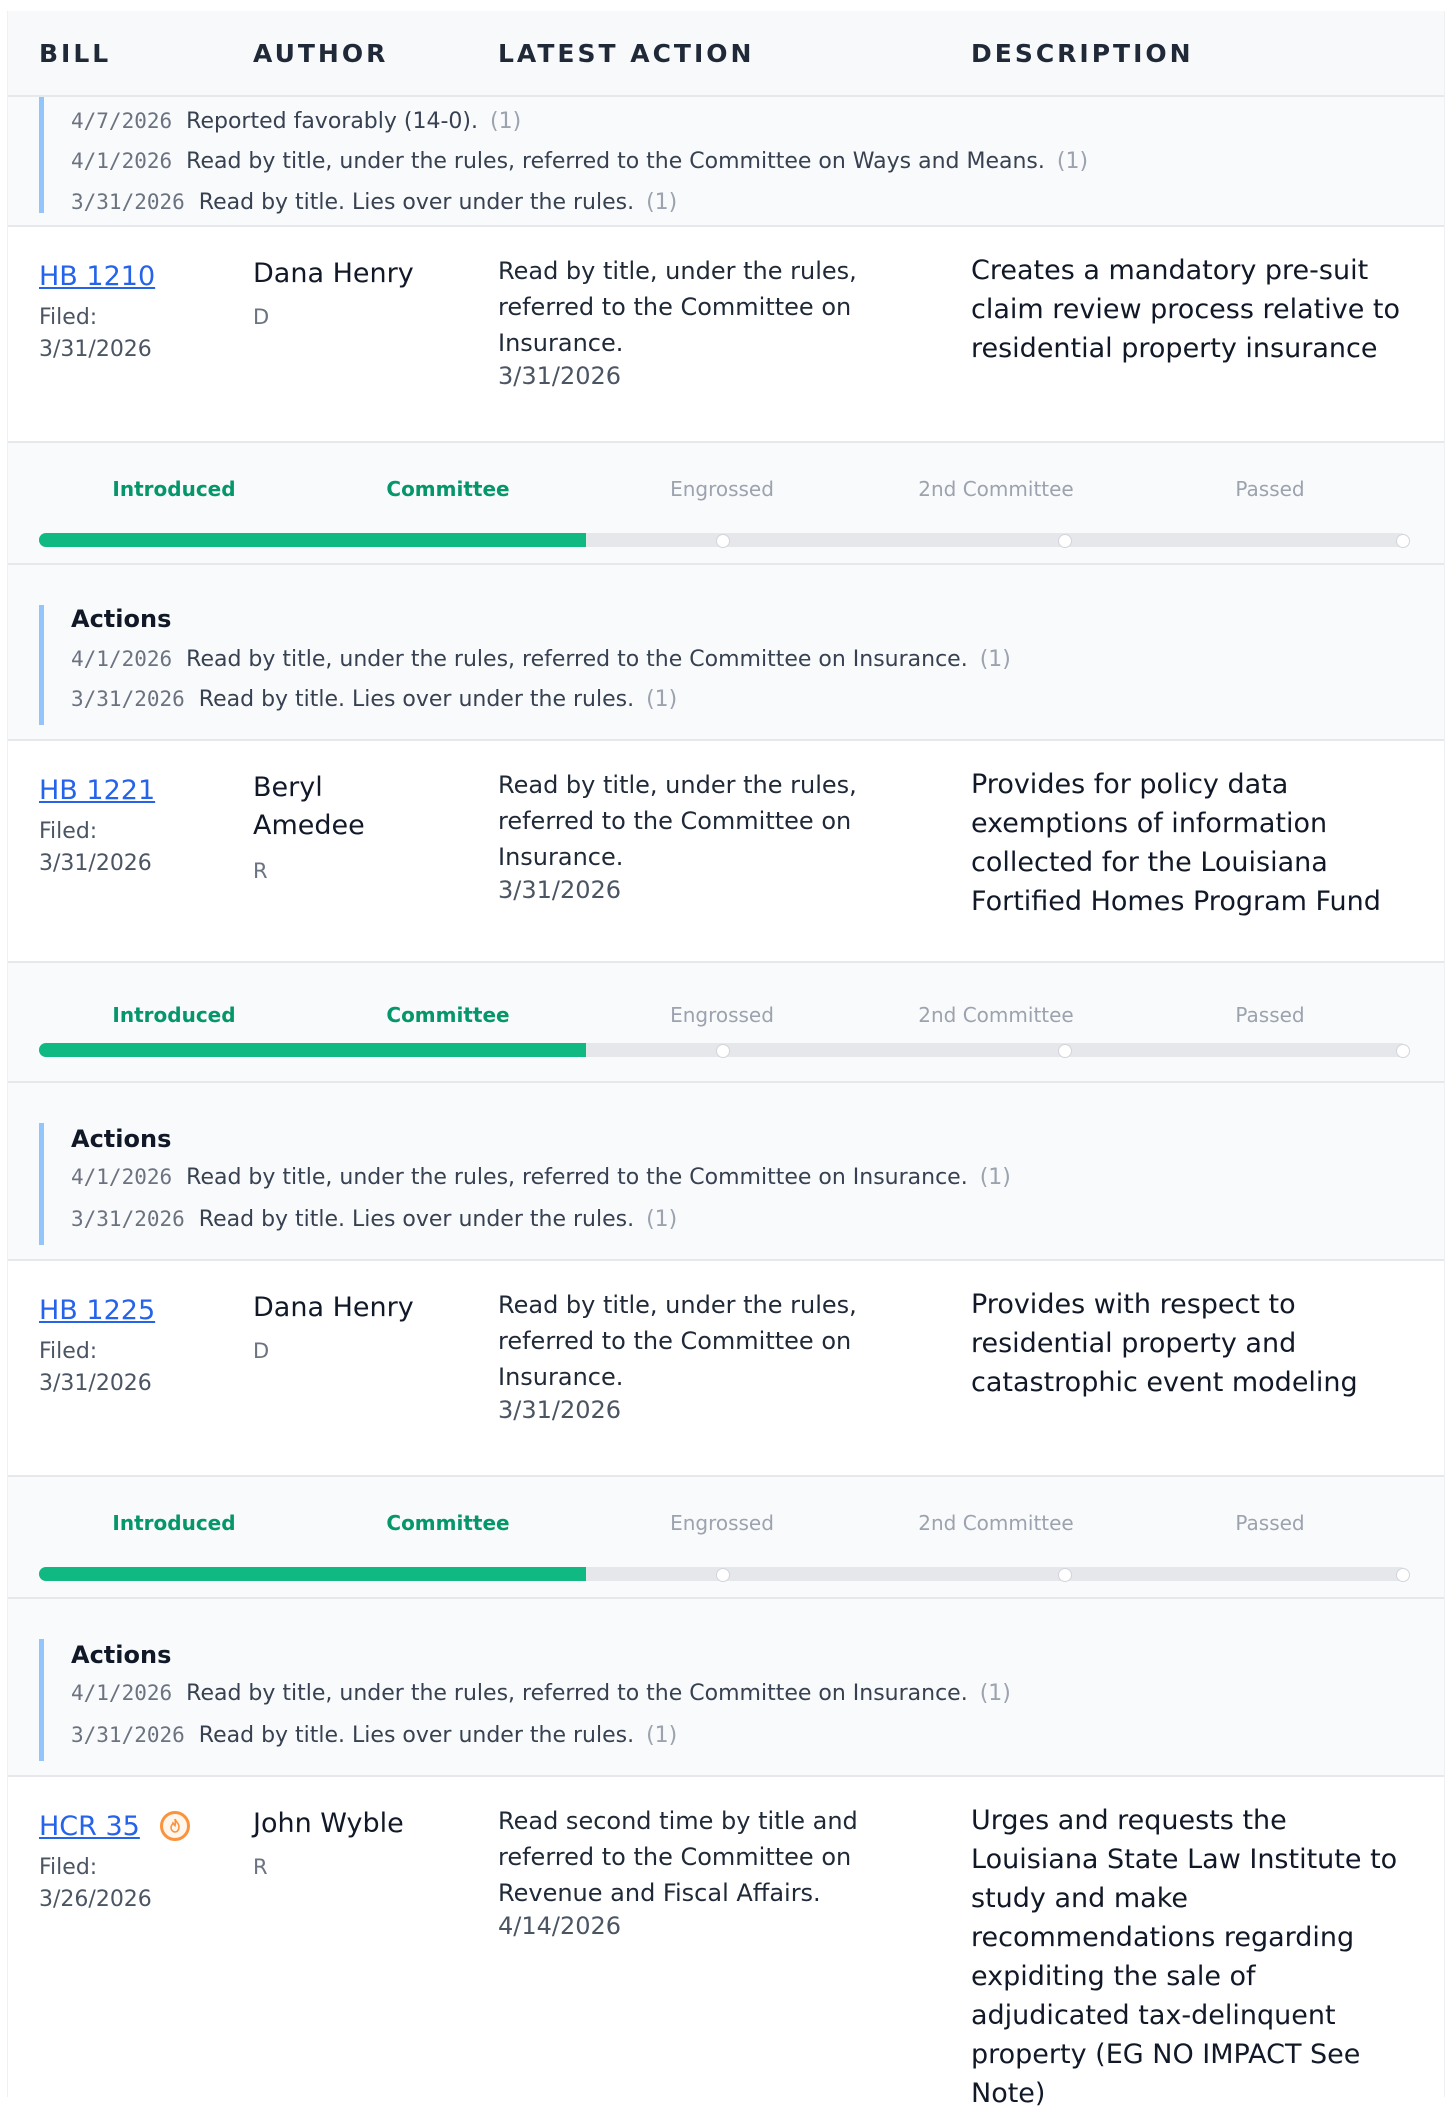 This screenshot has width=1450, height=2113. I want to click on bill-link: HCR 35, so click(89, 1826).